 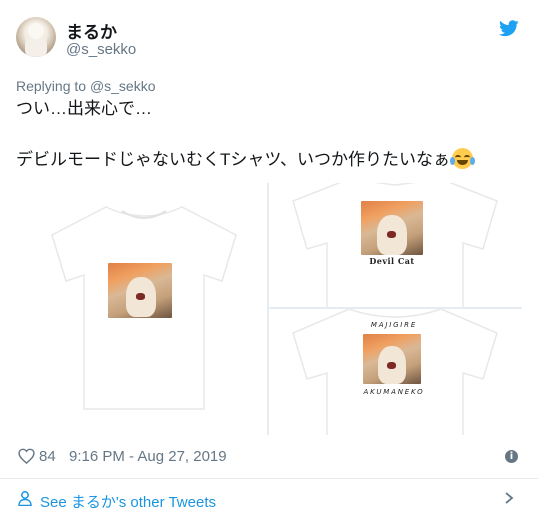 I want to click on user-handle: @s_sekko, so click(x=101, y=49).